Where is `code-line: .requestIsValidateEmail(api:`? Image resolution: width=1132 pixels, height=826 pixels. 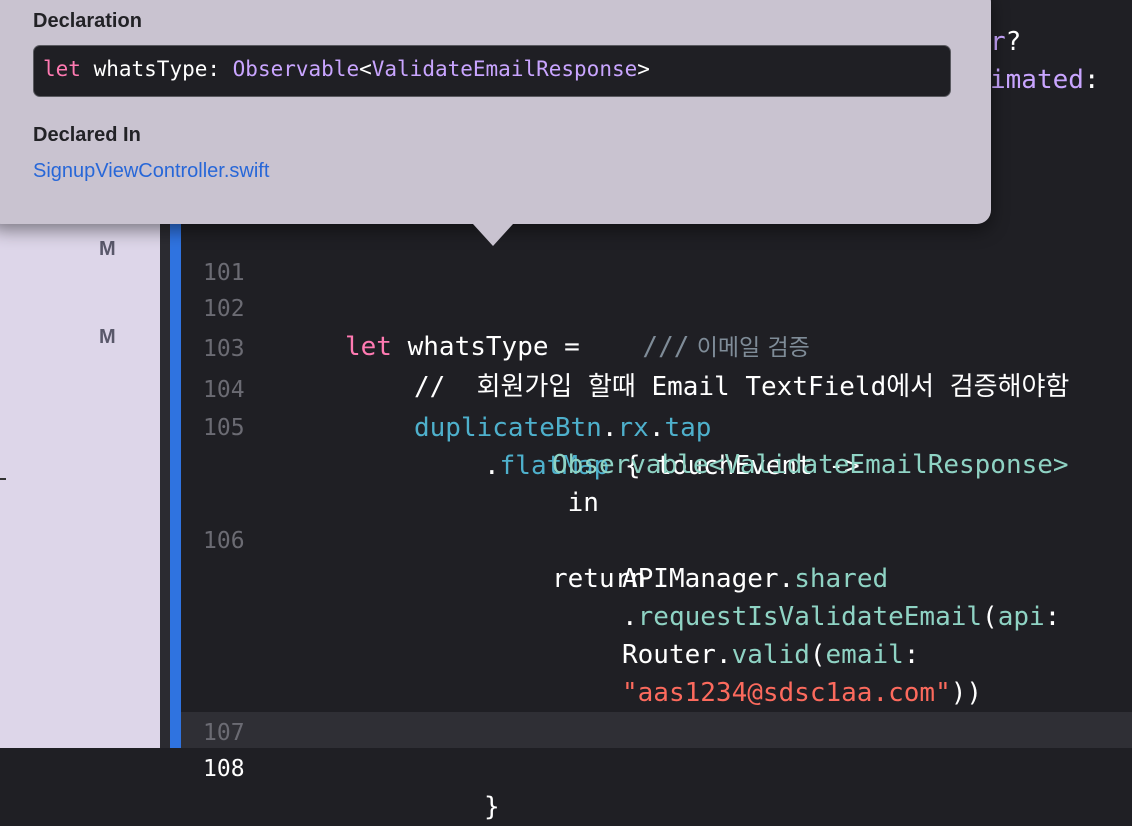
code-line: .requestIsValidateEmail(api: is located at coordinates (656, 596).